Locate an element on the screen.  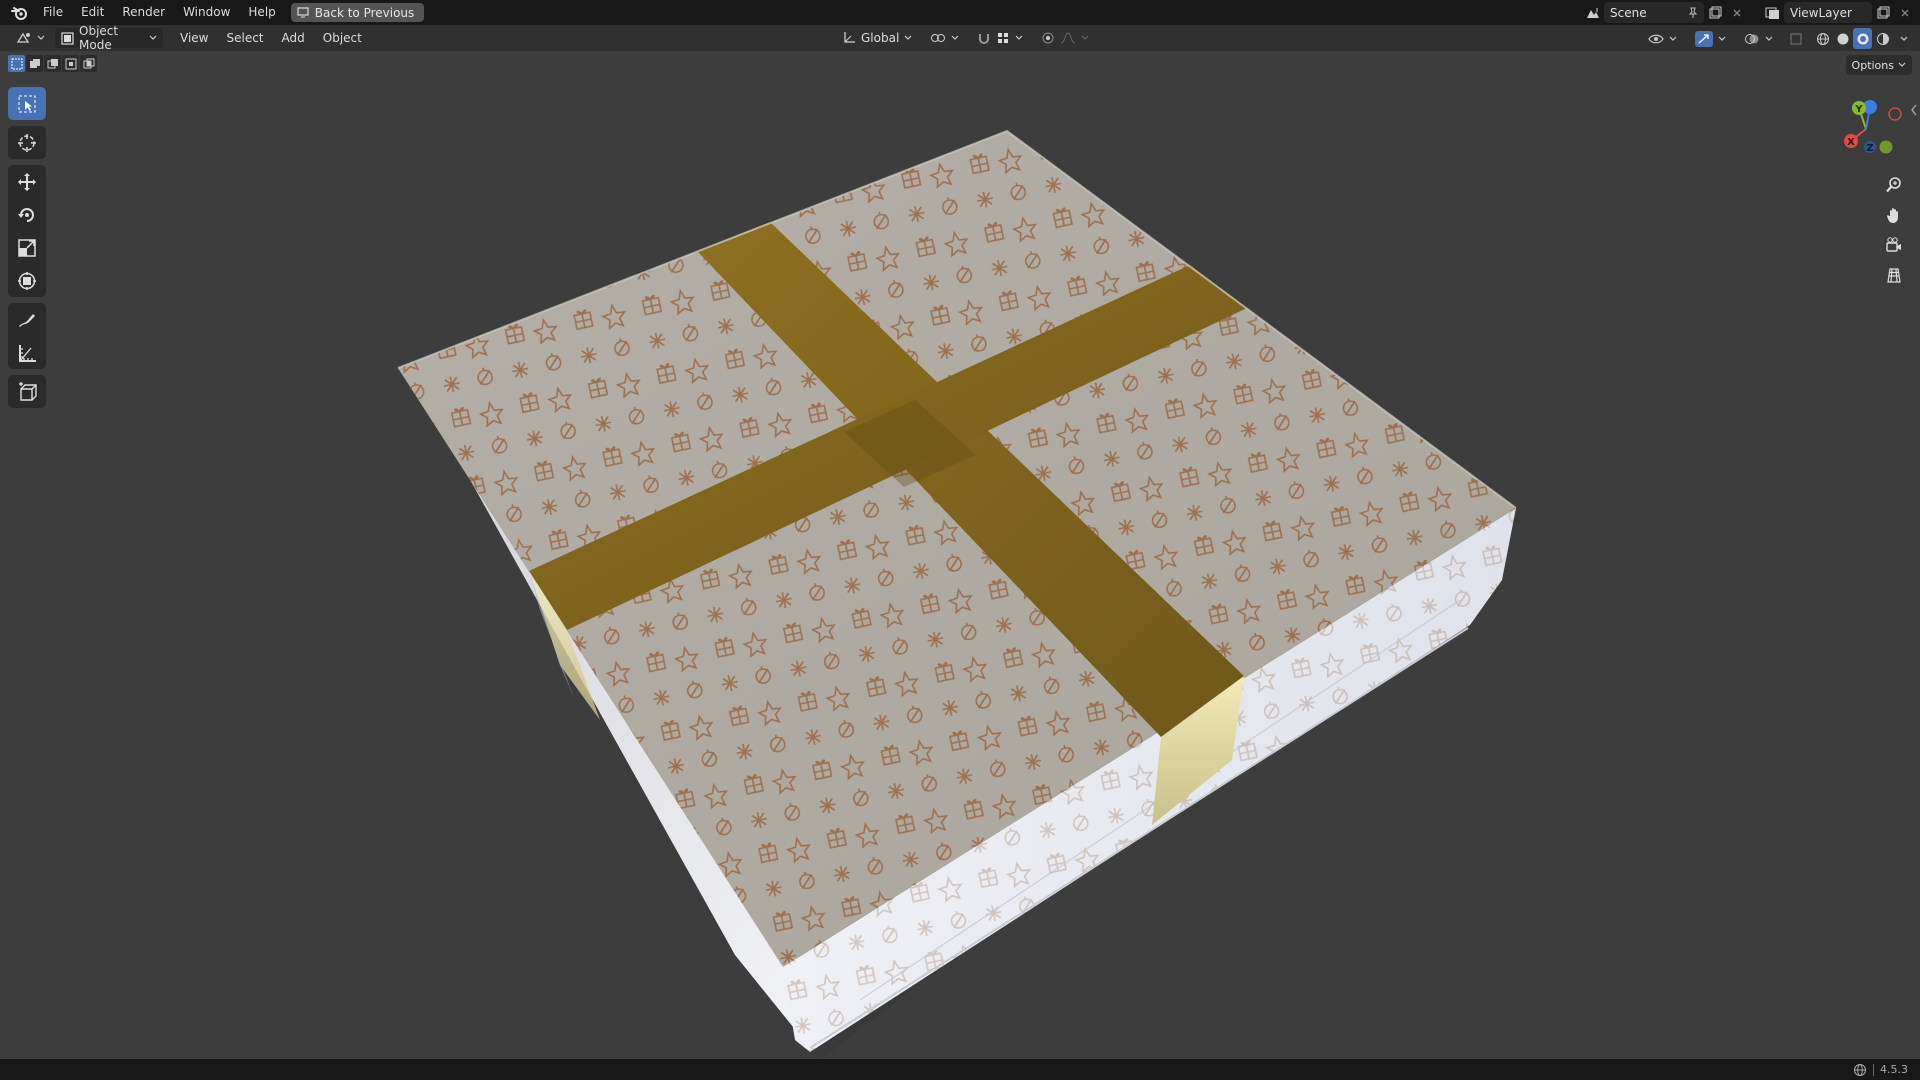
options-dropdown: Options is located at coordinates (1878, 65).